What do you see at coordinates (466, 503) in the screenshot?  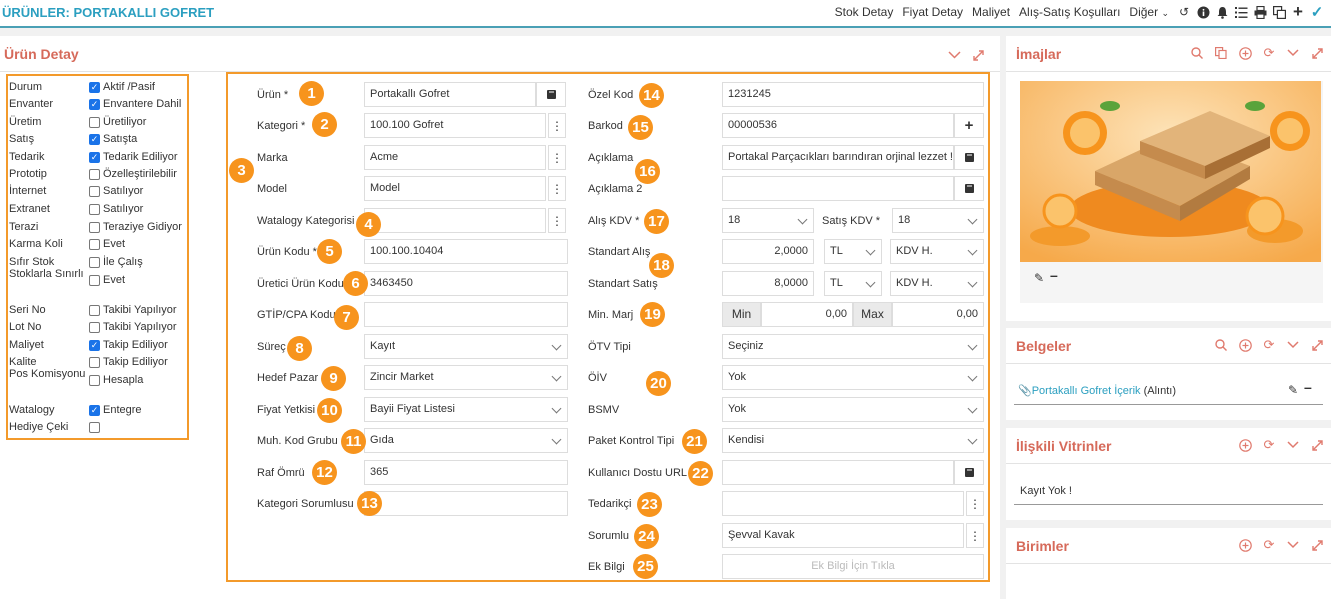 I see `kategori-sorumlusu-input` at bounding box center [466, 503].